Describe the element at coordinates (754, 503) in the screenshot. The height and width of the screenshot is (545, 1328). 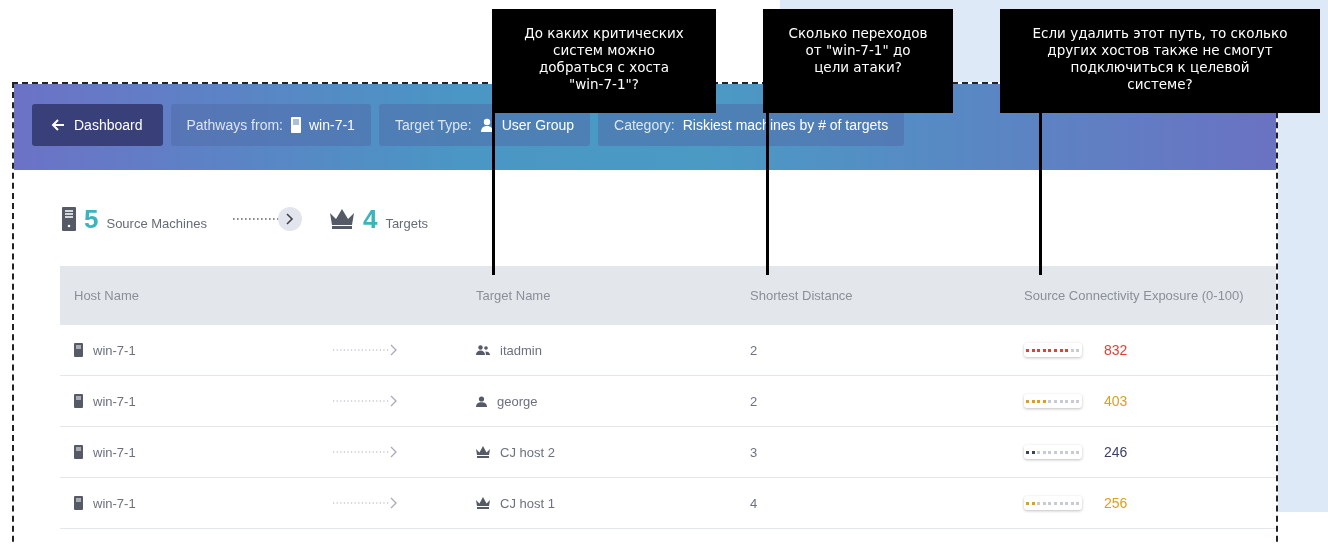
I see `distance-value: 4` at that location.